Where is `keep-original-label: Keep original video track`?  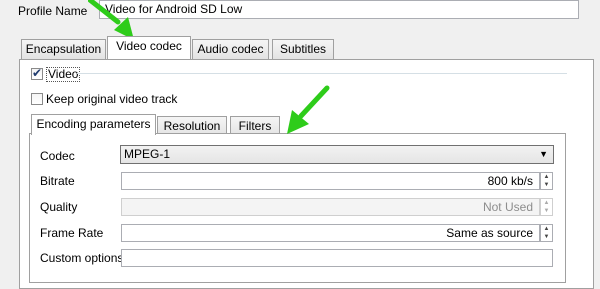 keep-original-label: Keep original video track is located at coordinates (112, 99).